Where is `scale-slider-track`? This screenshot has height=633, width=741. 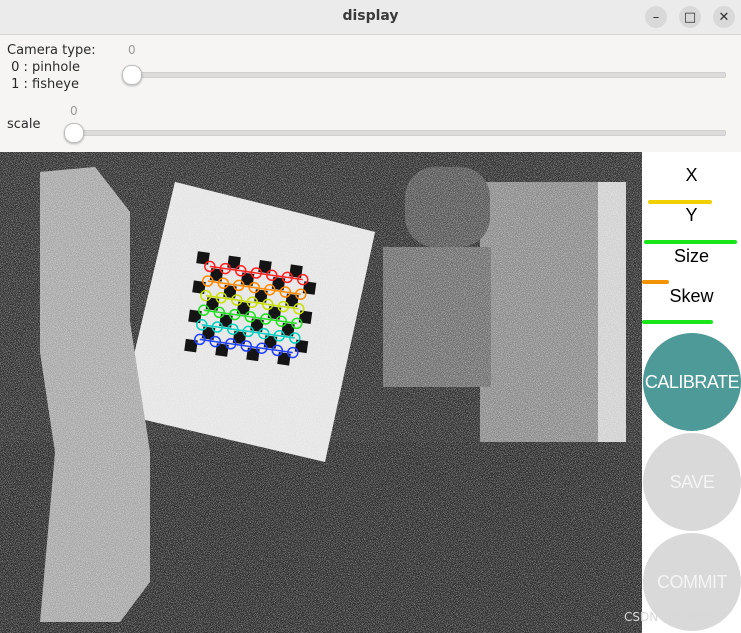
scale-slider-track is located at coordinates (399, 133).